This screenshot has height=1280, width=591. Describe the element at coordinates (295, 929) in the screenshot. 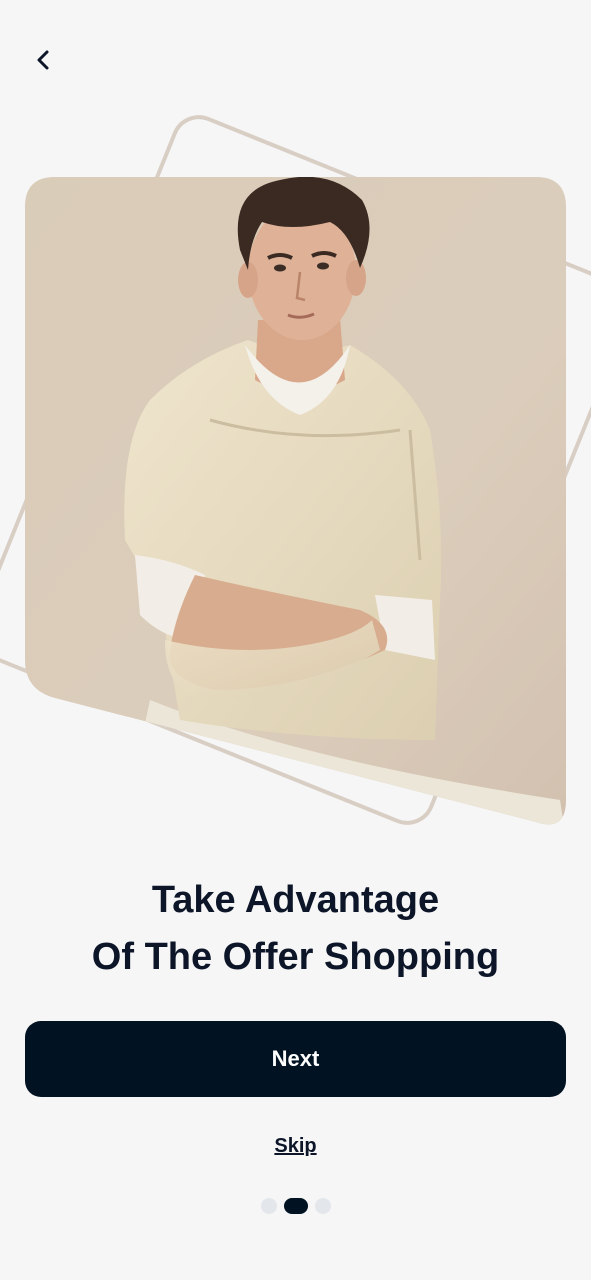

I see `onboarding-title: Take Advantage Of The Offer Shopping` at that location.